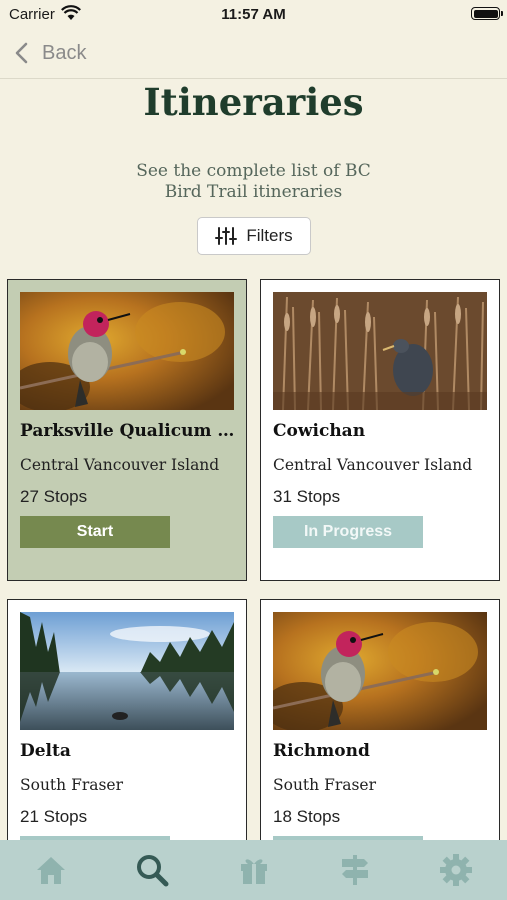 The height and width of the screenshot is (900, 507). Describe the element at coordinates (21, 53) in the screenshot. I see `chevron-left-icon` at that location.